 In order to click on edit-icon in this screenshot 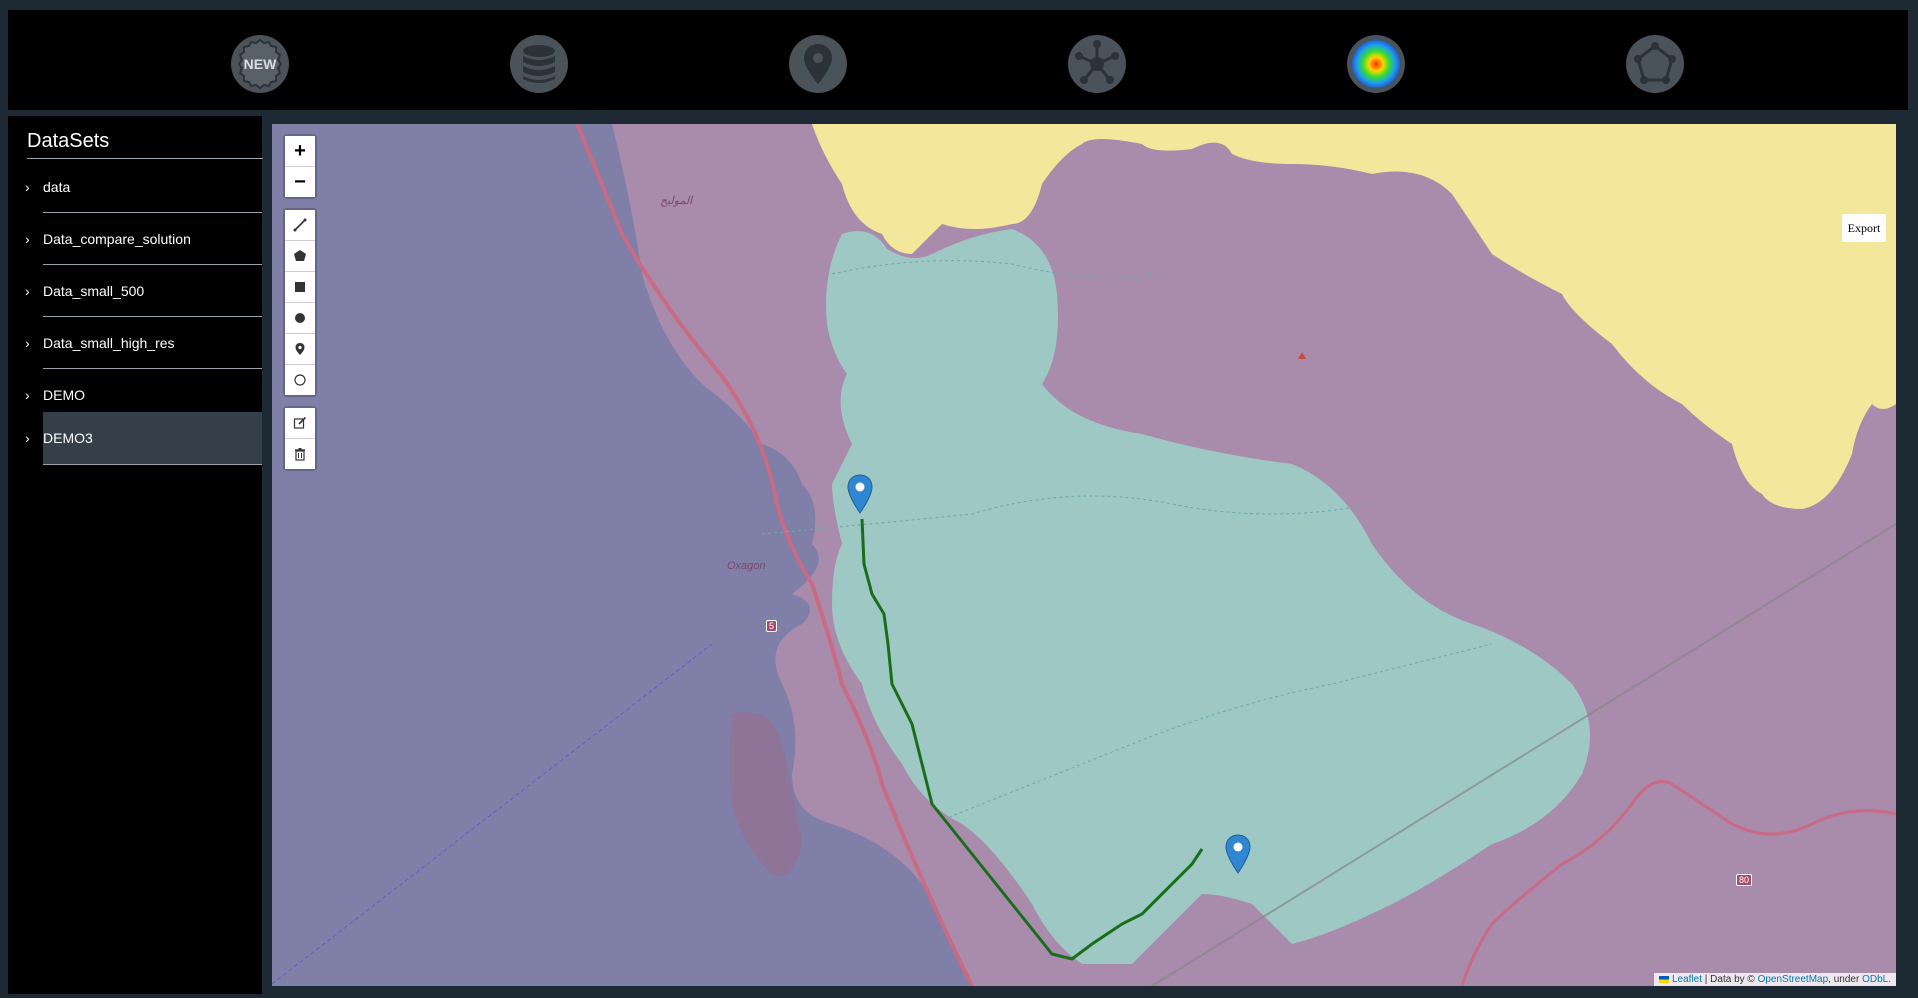, I will do `click(300, 422)`.